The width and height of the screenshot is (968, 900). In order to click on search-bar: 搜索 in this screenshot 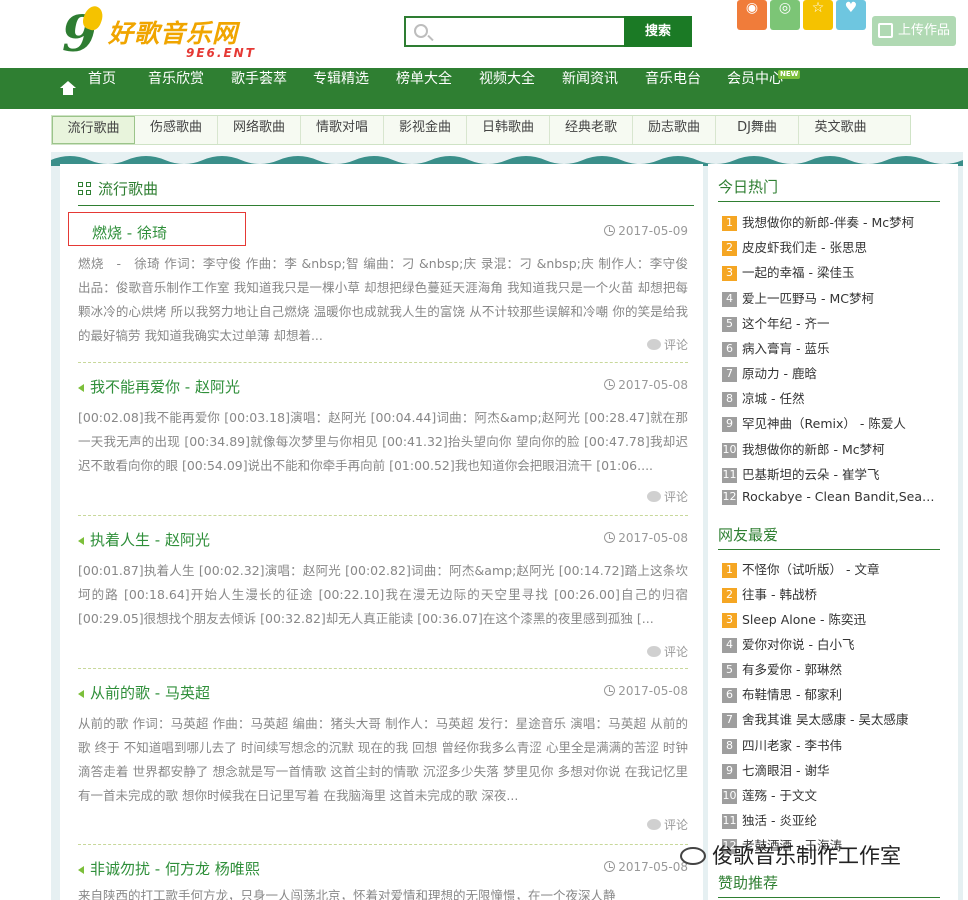, I will do `click(548, 31)`.